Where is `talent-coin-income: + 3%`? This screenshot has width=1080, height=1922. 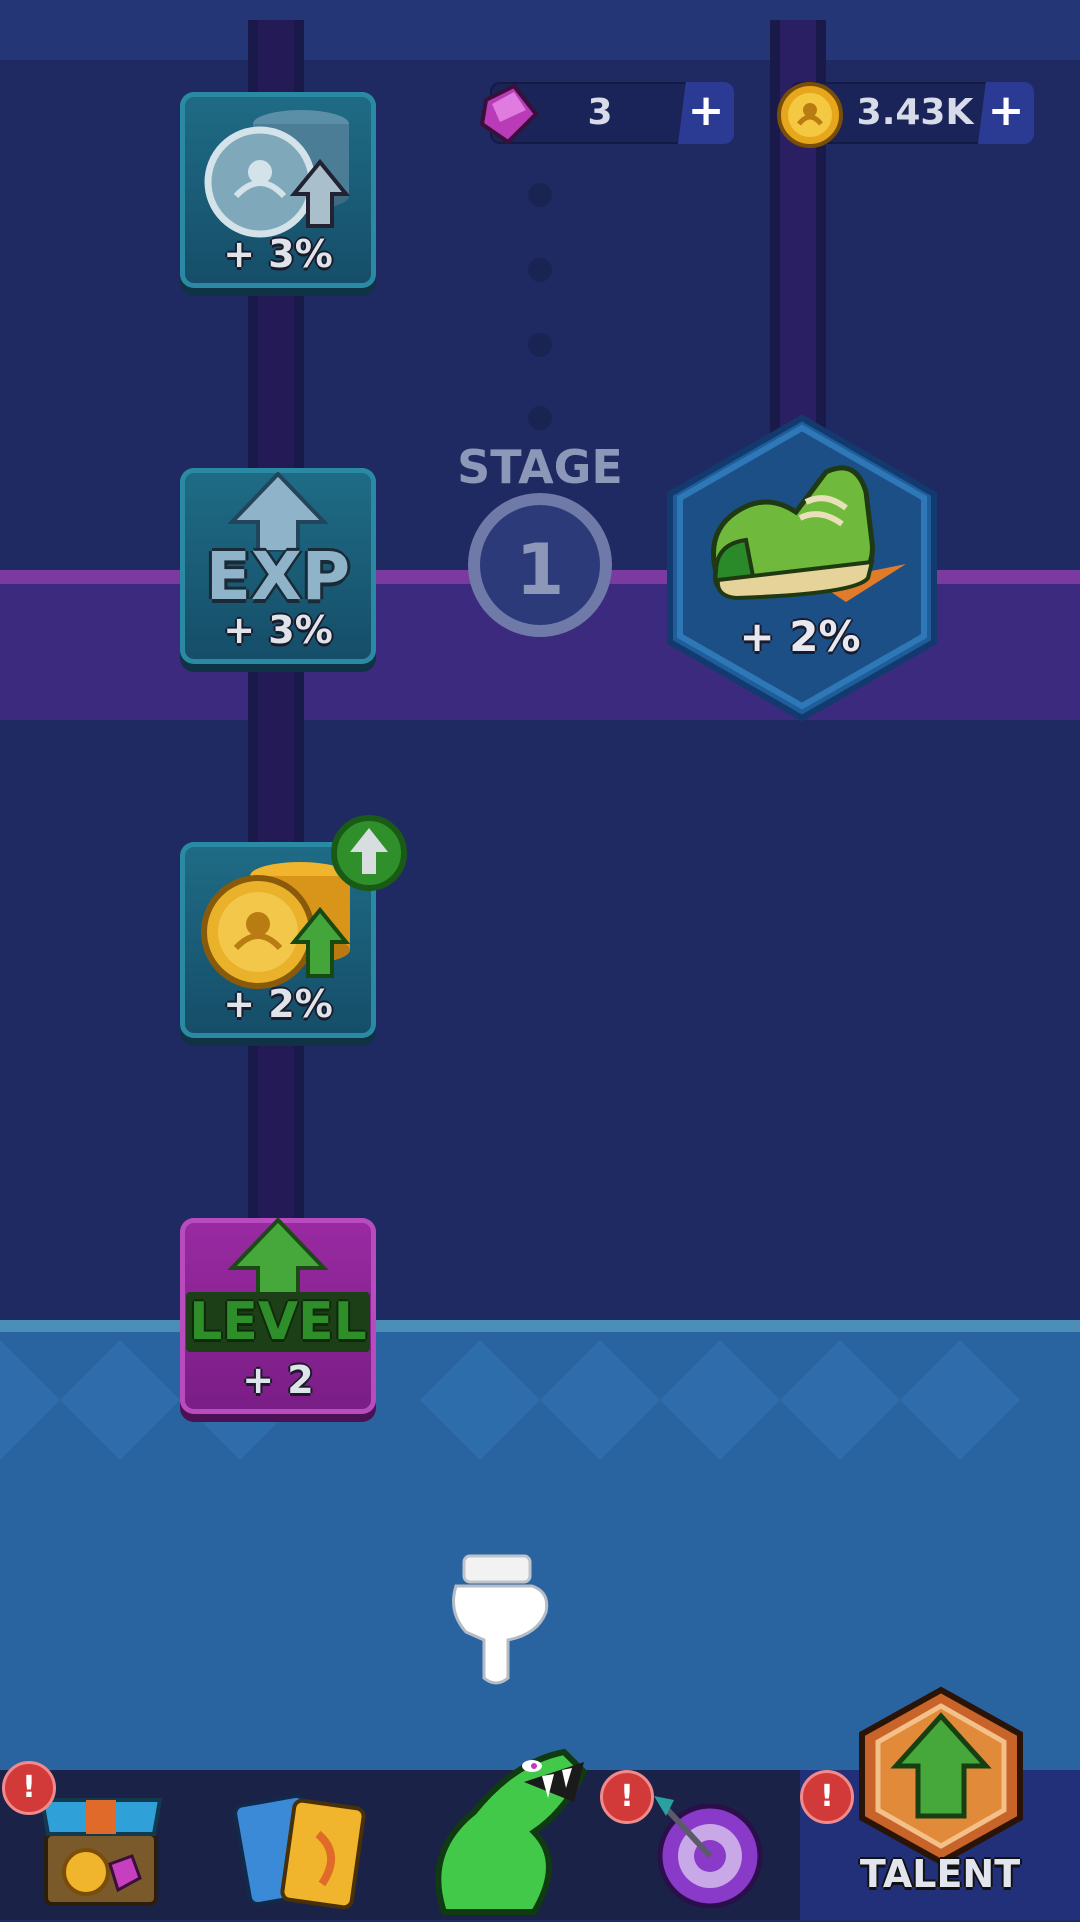 talent-coin-income: + 3% is located at coordinates (278, 190).